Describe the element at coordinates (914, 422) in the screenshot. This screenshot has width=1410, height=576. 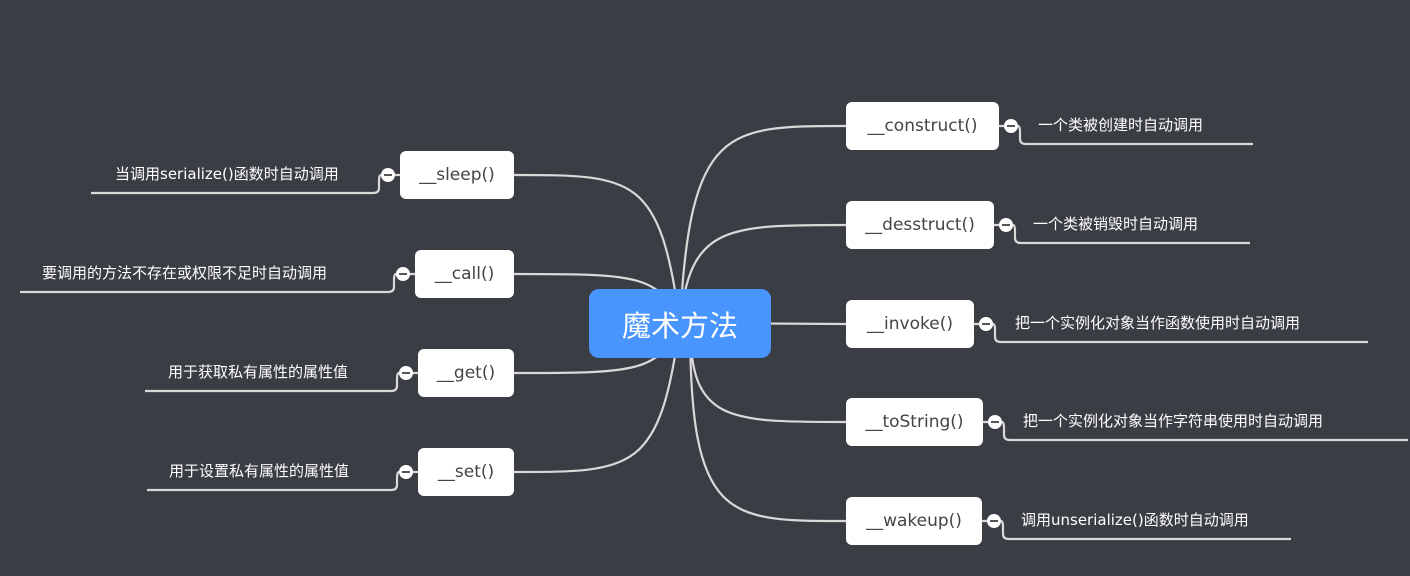
I see `node-tostring: __toString()` at that location.